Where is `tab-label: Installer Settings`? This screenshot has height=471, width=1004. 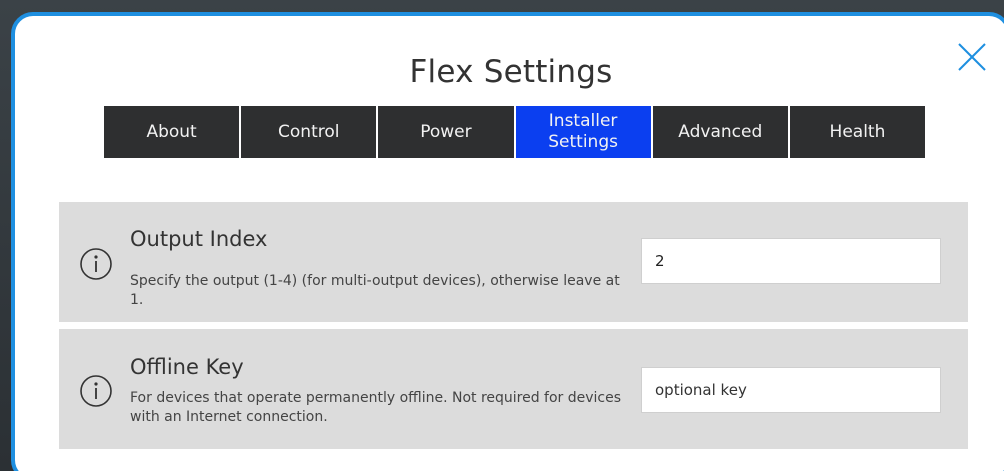 tab-label: Installer Settings is located at coordinates (583, 131).